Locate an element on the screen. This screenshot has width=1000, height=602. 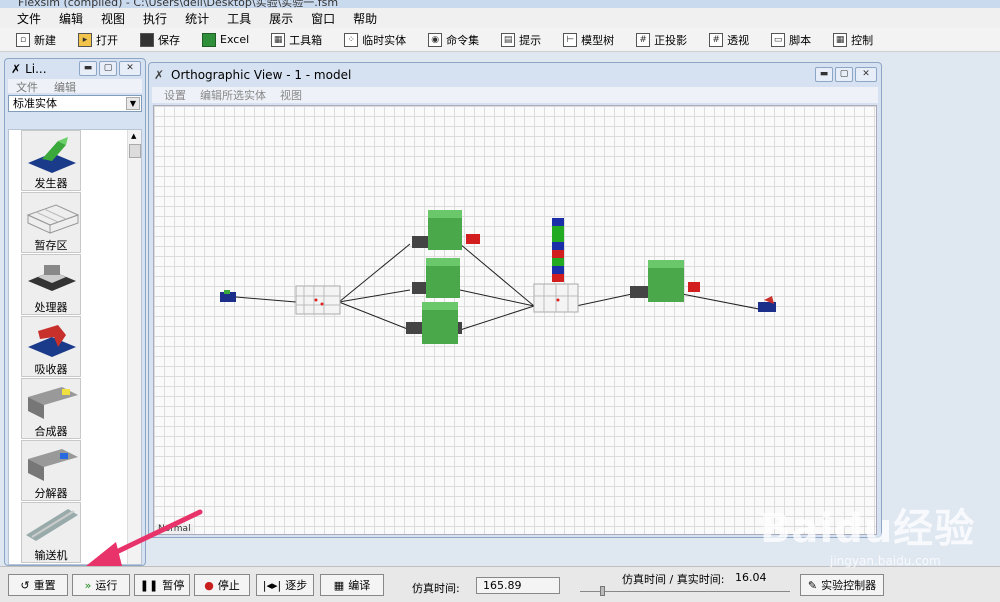
command-set-icon: ◉ is located at coordinates (435, 39).